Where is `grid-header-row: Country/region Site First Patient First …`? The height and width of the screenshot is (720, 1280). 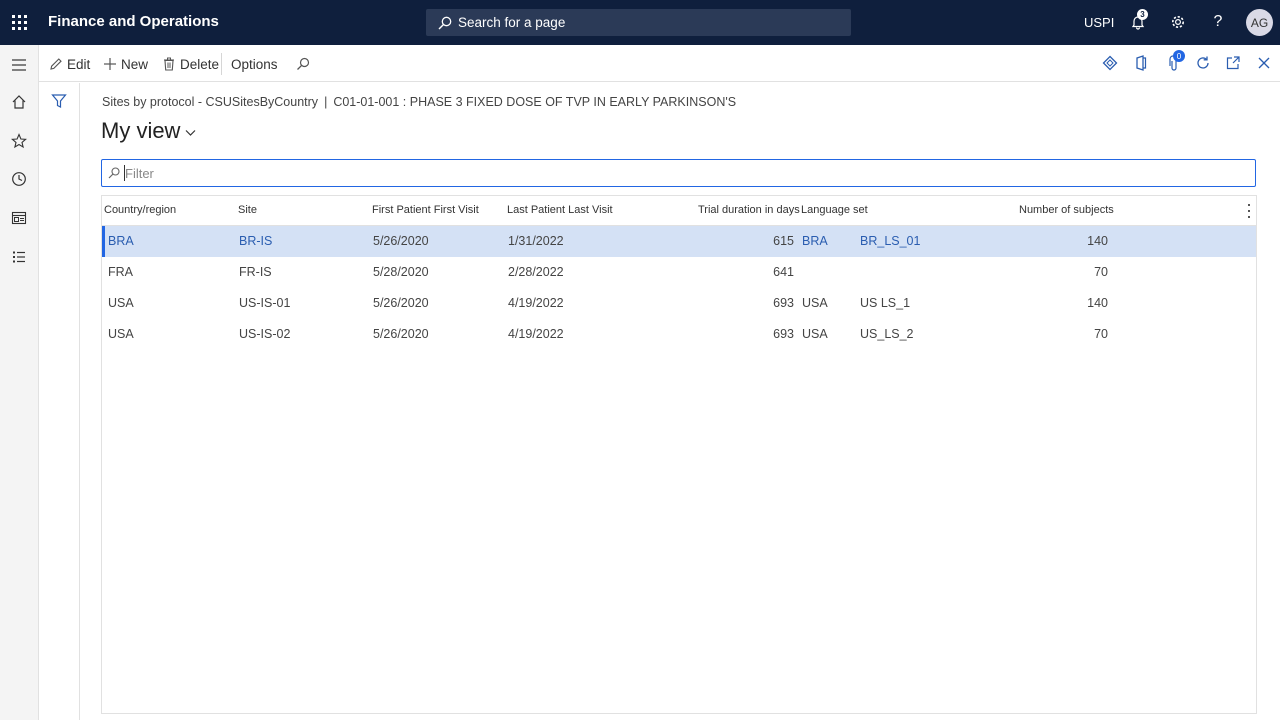
grid-header-row: Country/region Site First Patient First … is located at coordinates (679, 211).